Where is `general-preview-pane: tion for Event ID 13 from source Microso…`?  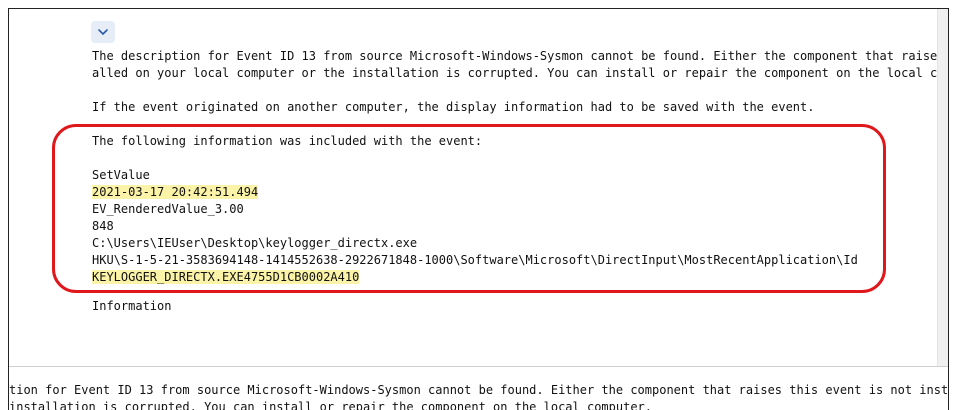
general-preview-pane: tion for Event ID 13 from source Microso… is located at coordinates (478, 388).